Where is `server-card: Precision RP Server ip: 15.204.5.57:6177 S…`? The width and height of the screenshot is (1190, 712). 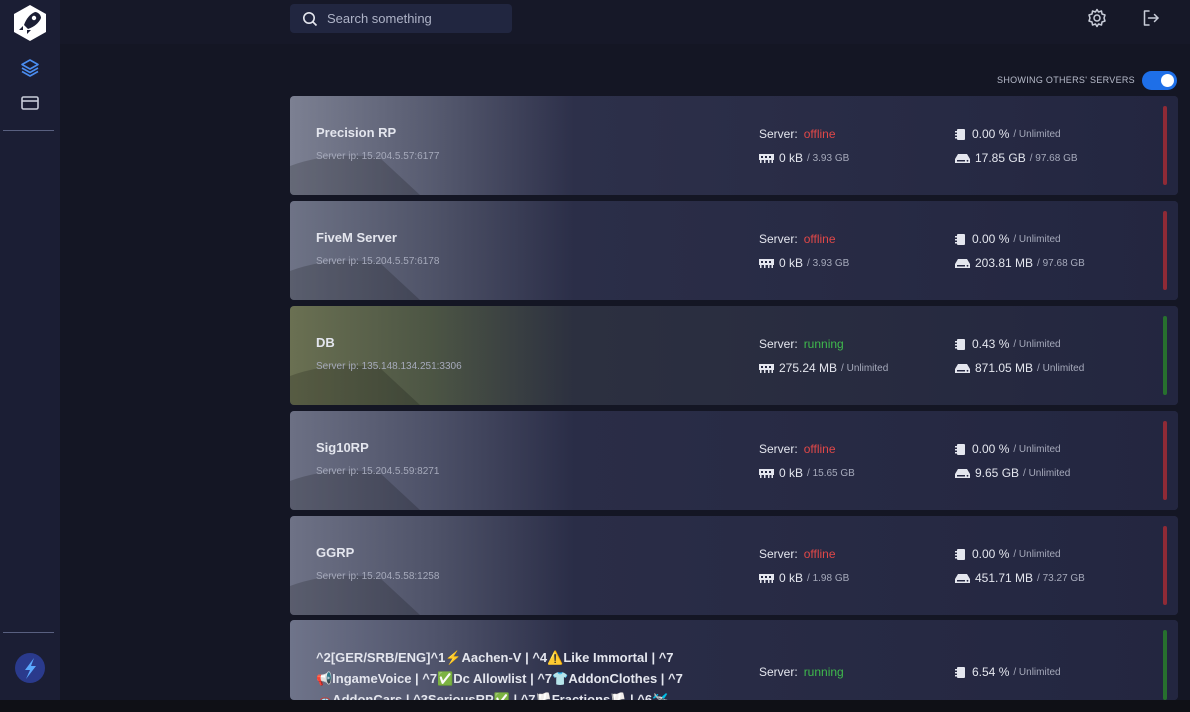
server-card: Precision RP Server ip: 15.204.5.57:6177 S… is located at coordinates (734, 145).